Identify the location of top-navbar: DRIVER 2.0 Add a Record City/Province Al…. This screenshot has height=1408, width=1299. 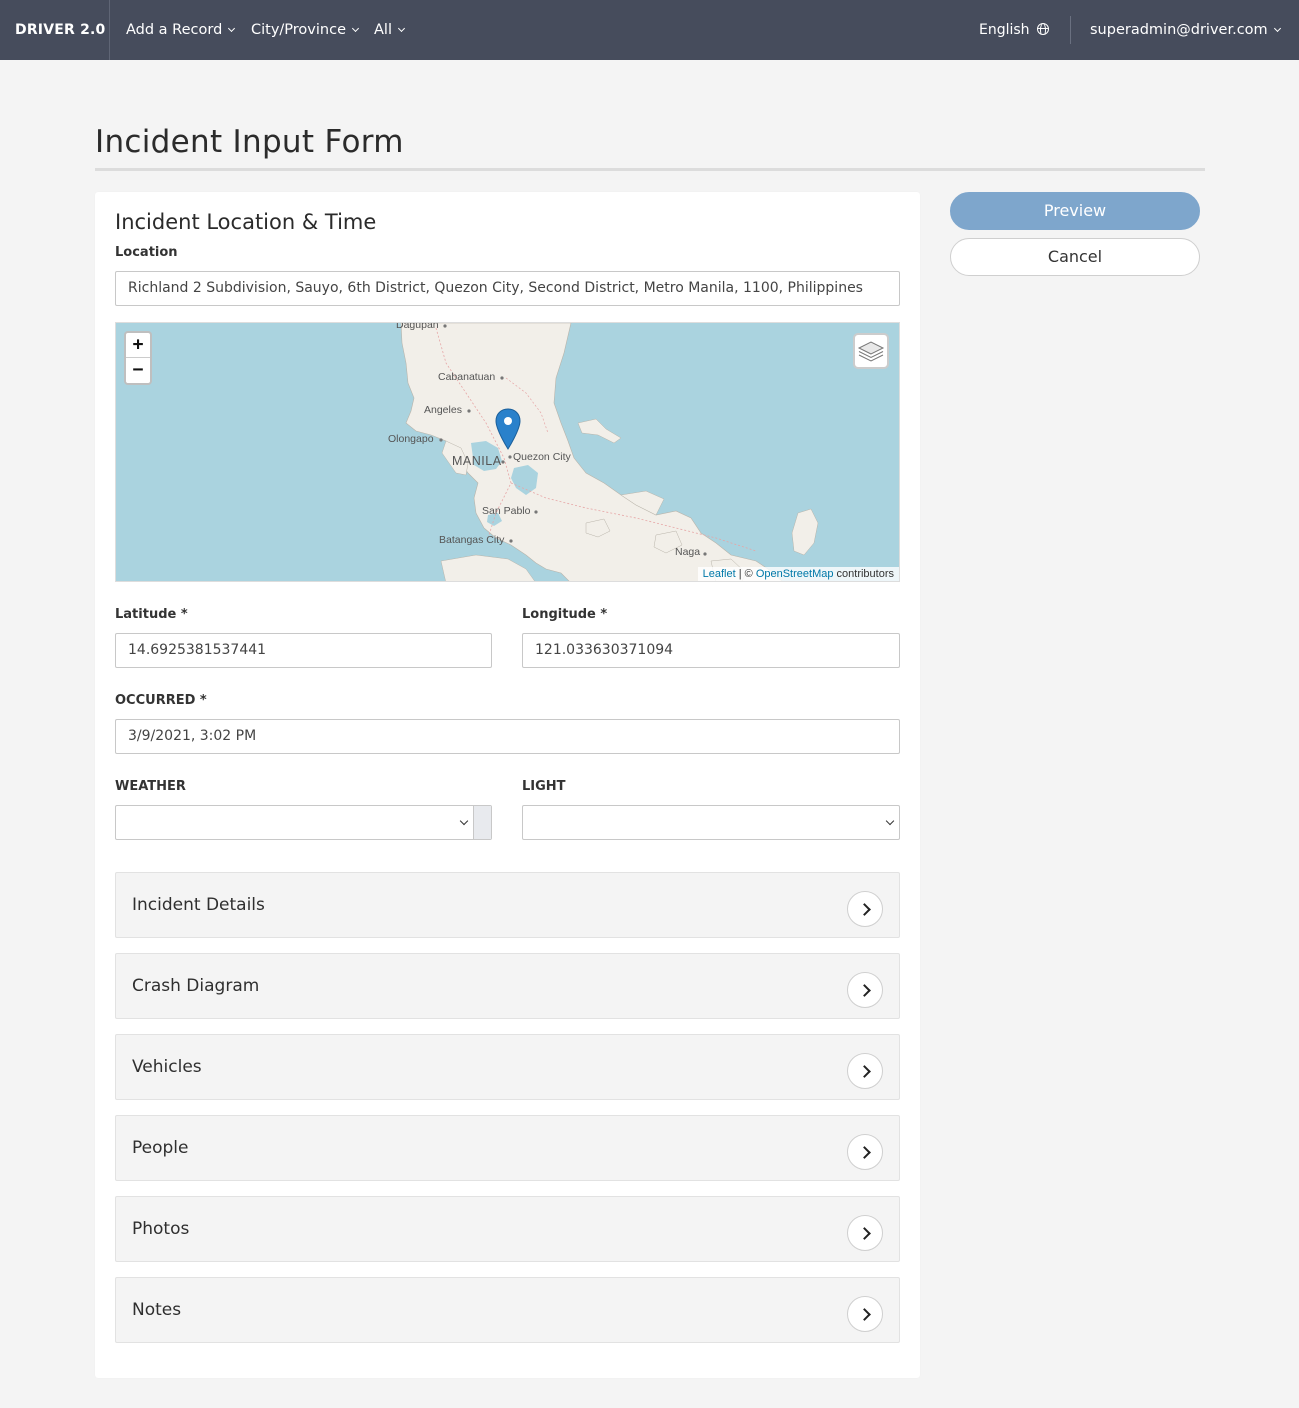
(649, 30).